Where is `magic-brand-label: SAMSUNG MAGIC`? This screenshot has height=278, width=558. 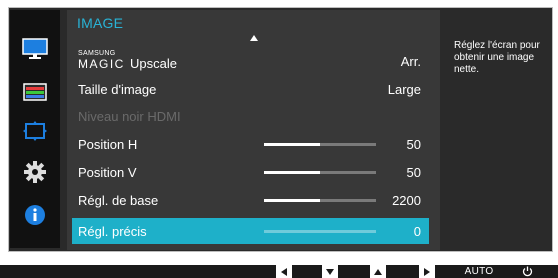
magic-brand-label: SAMSUNG MAGIC is located at coordinates (101, 60).